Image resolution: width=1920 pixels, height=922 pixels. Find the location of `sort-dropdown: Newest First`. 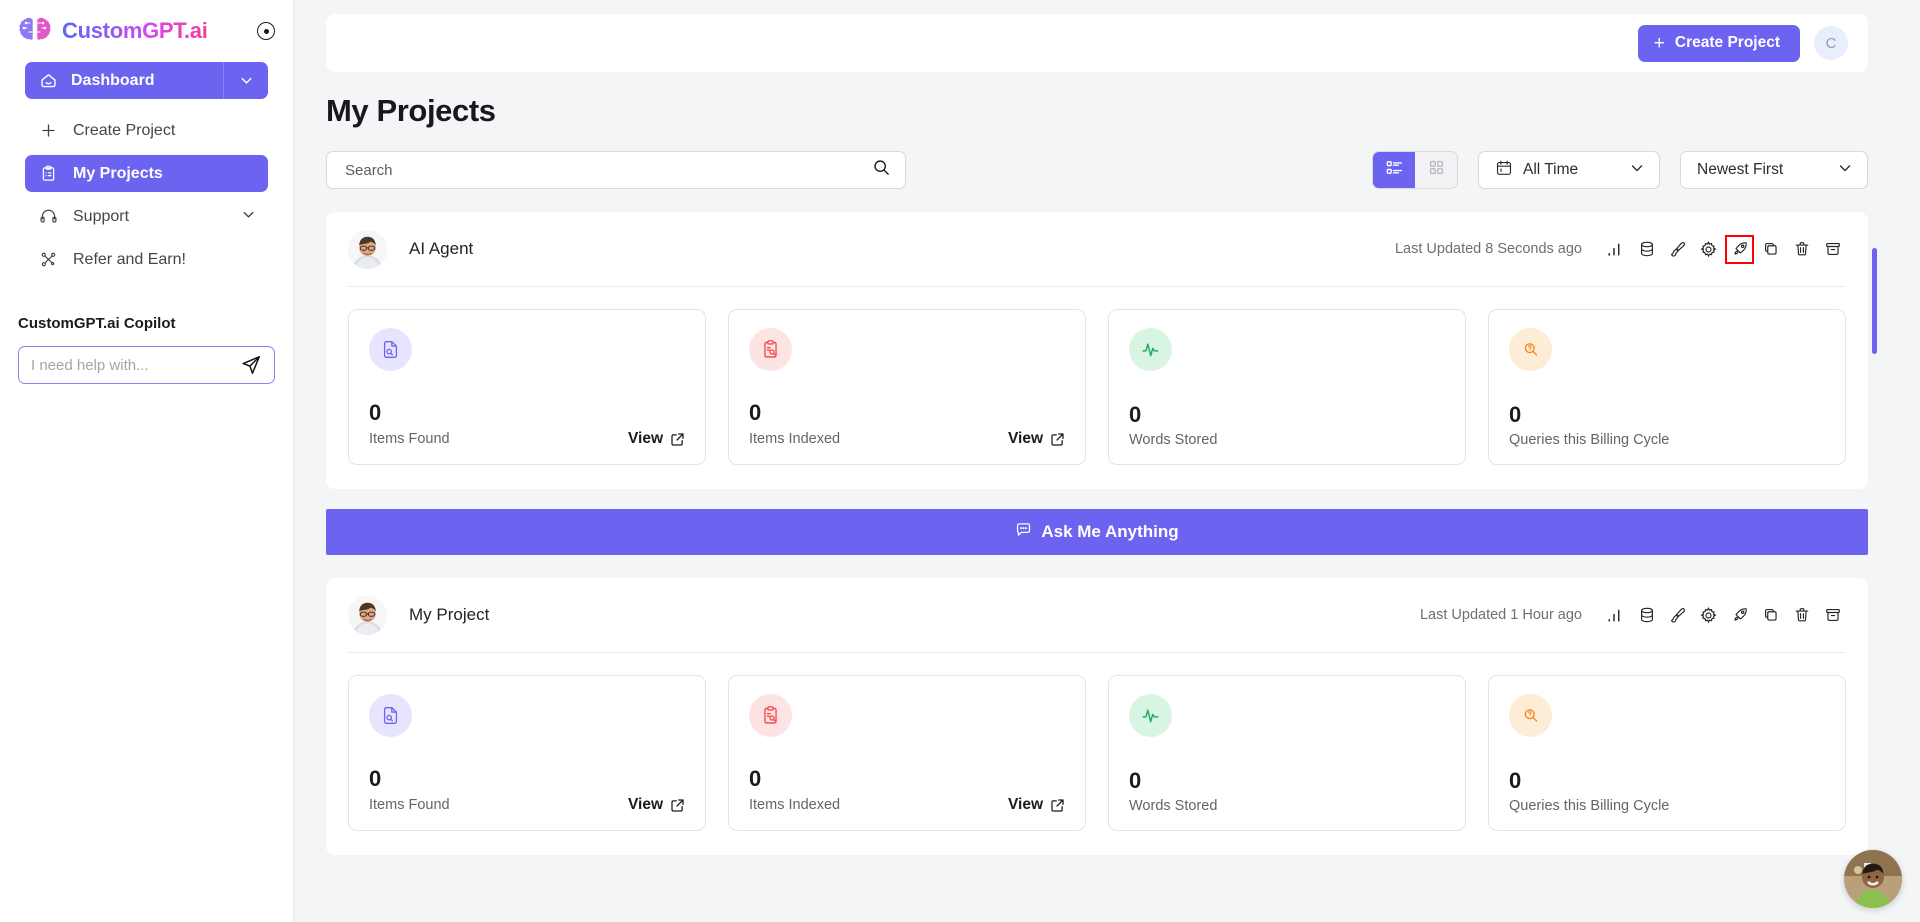

sort-dropdown: Newest First is located at coordinates (1774, 170).